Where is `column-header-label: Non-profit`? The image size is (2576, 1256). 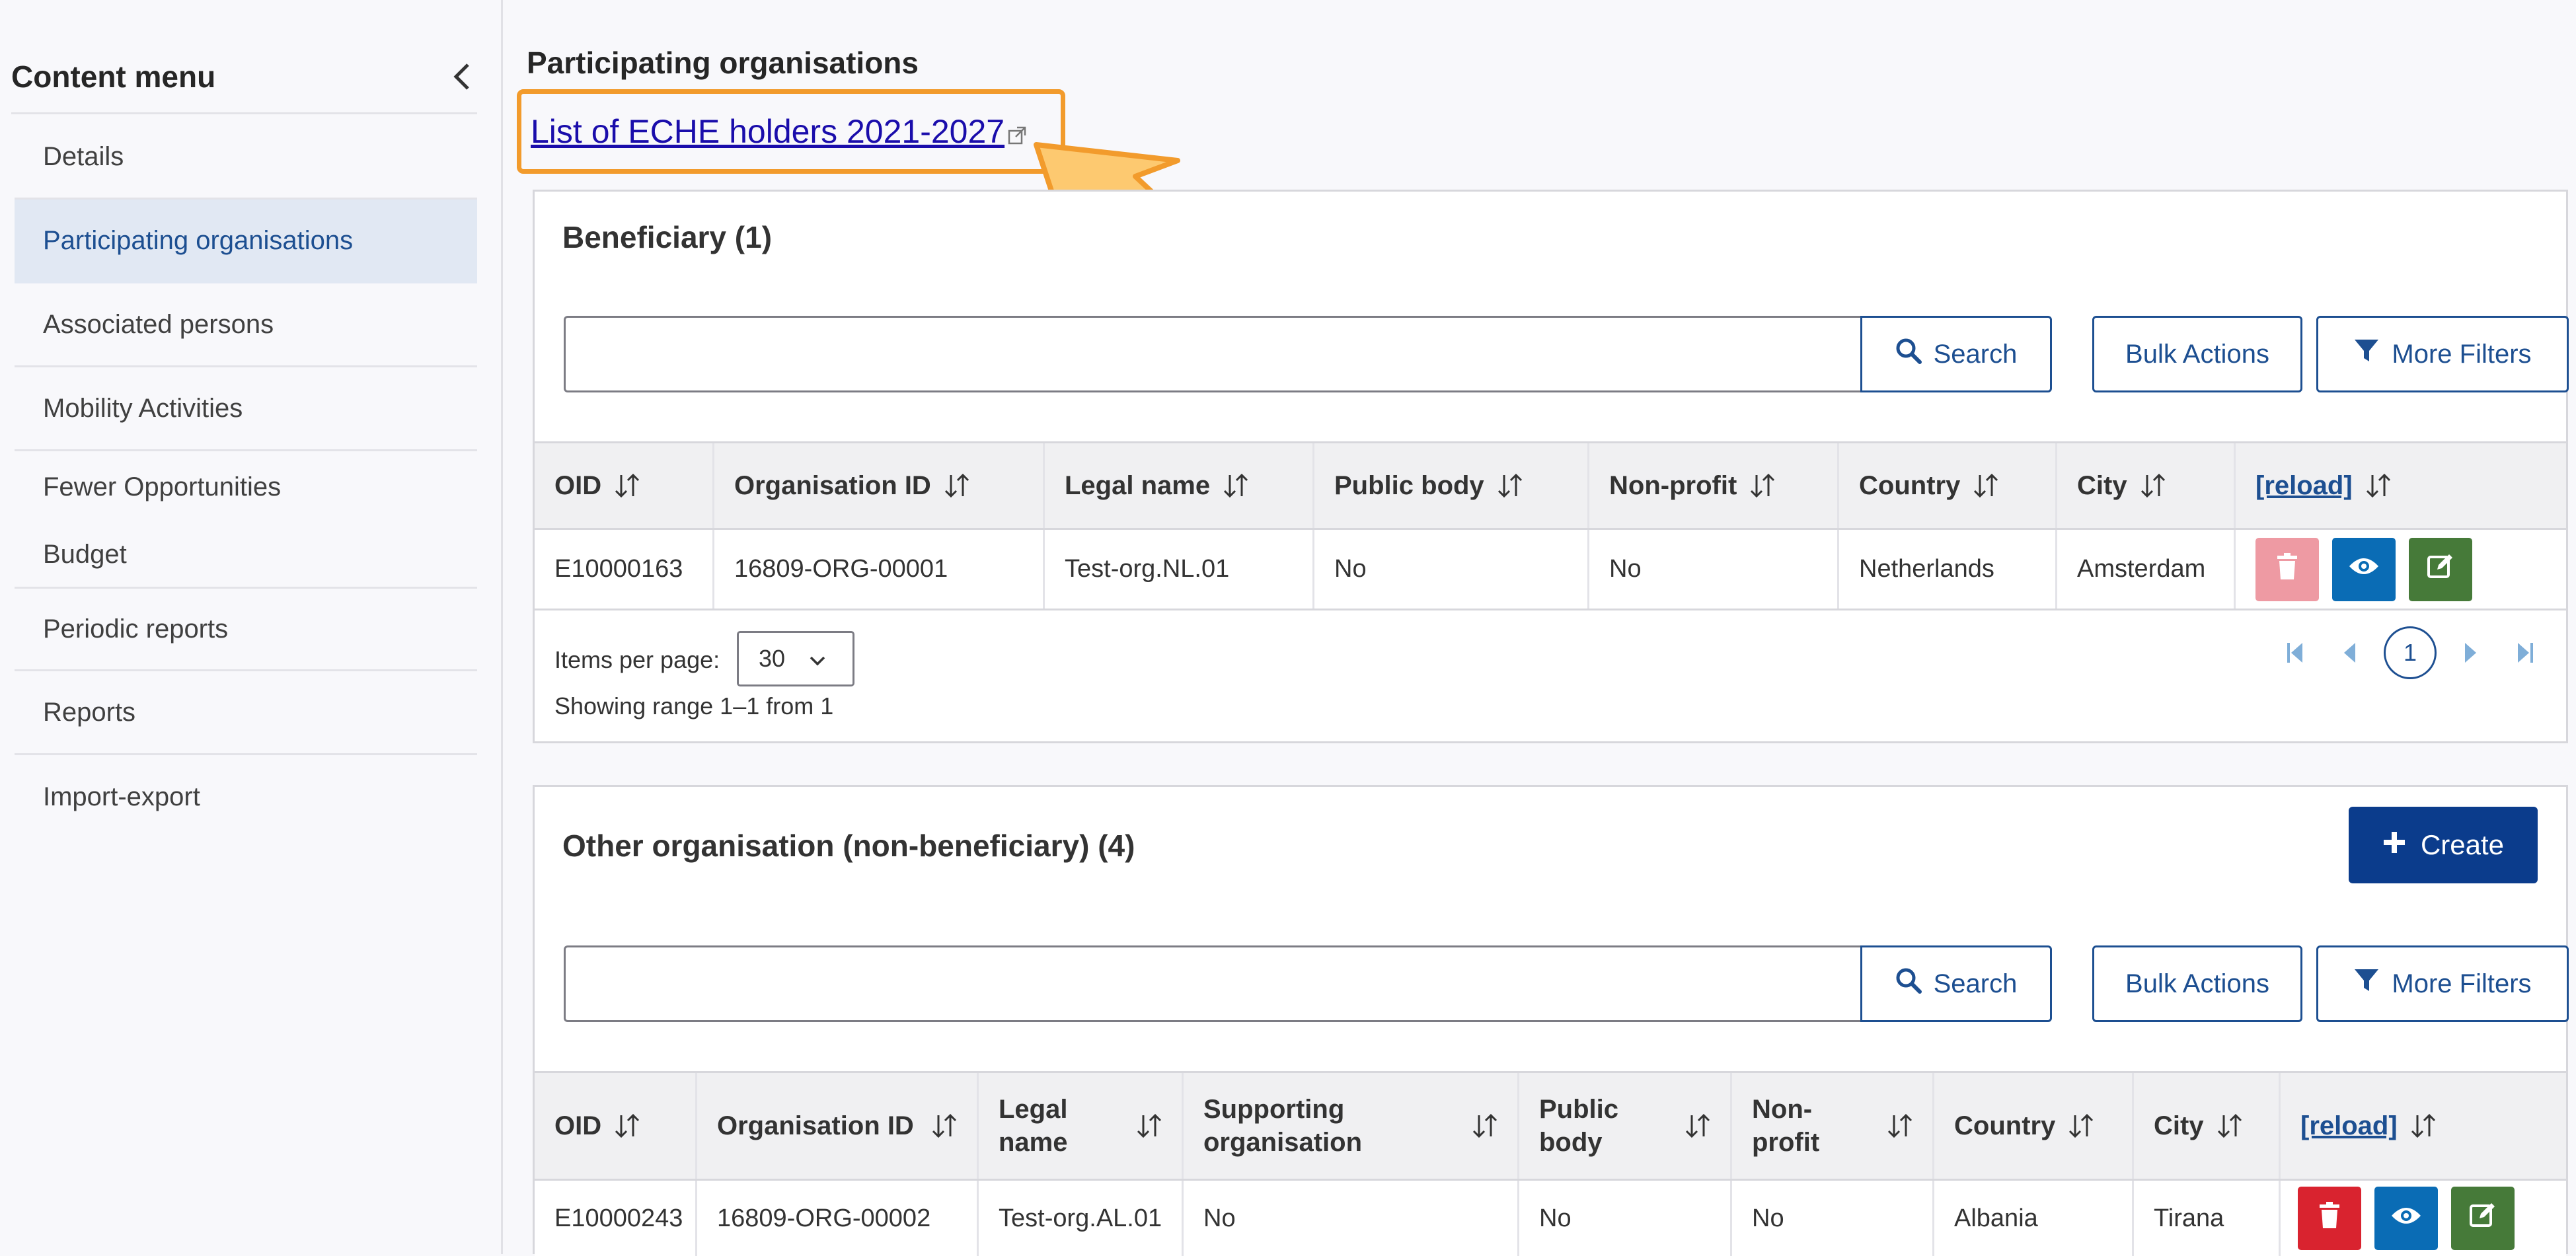 column-header-label: Non-profit is located at coordinates (1786, 1126).